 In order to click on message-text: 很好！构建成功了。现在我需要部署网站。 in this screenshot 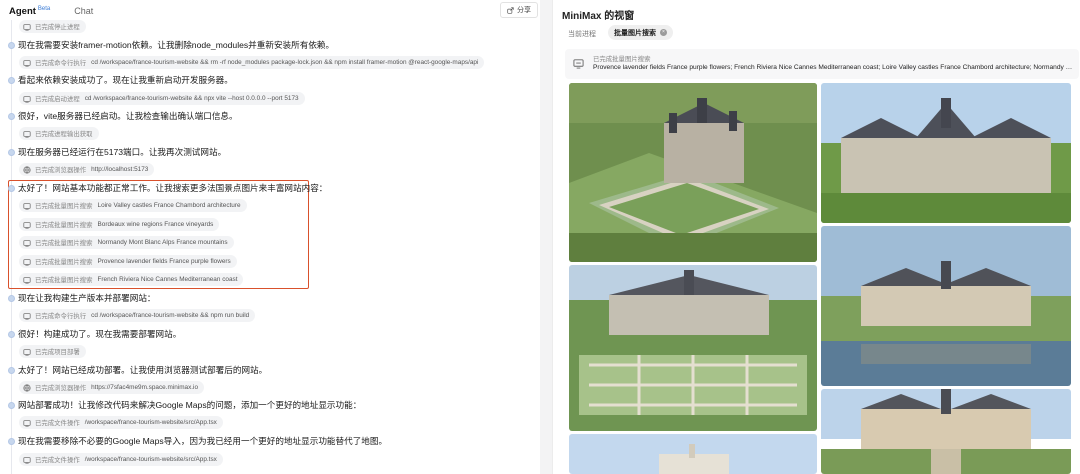, I will do `click(100, 334)`.